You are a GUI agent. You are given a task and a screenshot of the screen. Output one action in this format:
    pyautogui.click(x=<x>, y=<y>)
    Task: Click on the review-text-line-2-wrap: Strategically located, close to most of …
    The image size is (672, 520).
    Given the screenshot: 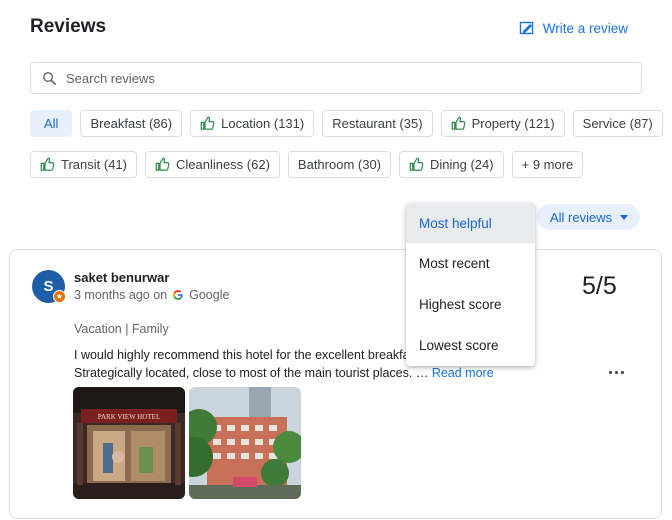 What is the action you would take?
    pyautogui.click(x=284, y=373)
    